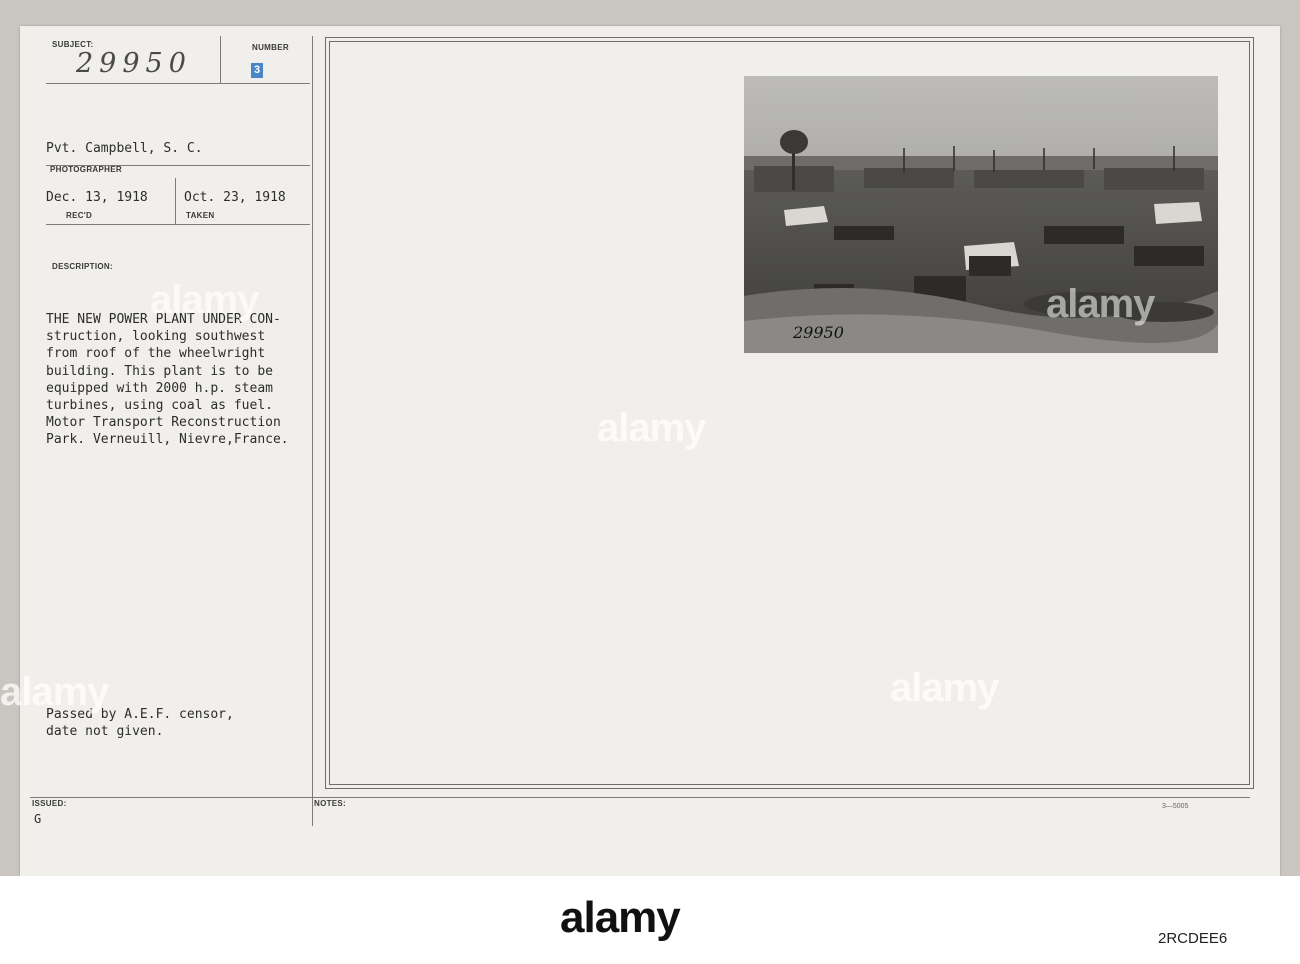  I want to click on stock-logo: alamy, so click(620, 917).